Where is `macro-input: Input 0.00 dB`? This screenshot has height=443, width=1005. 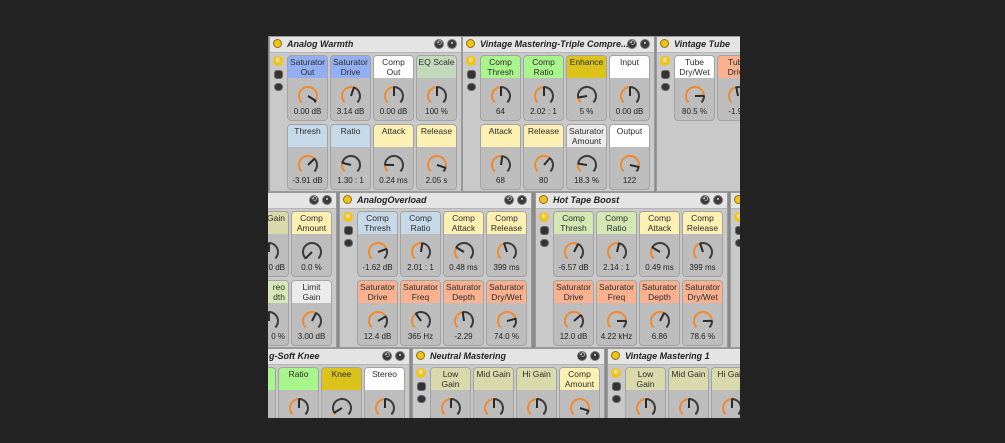 macro-input: Input 0.00 dB is located at coordinates (629, 88).